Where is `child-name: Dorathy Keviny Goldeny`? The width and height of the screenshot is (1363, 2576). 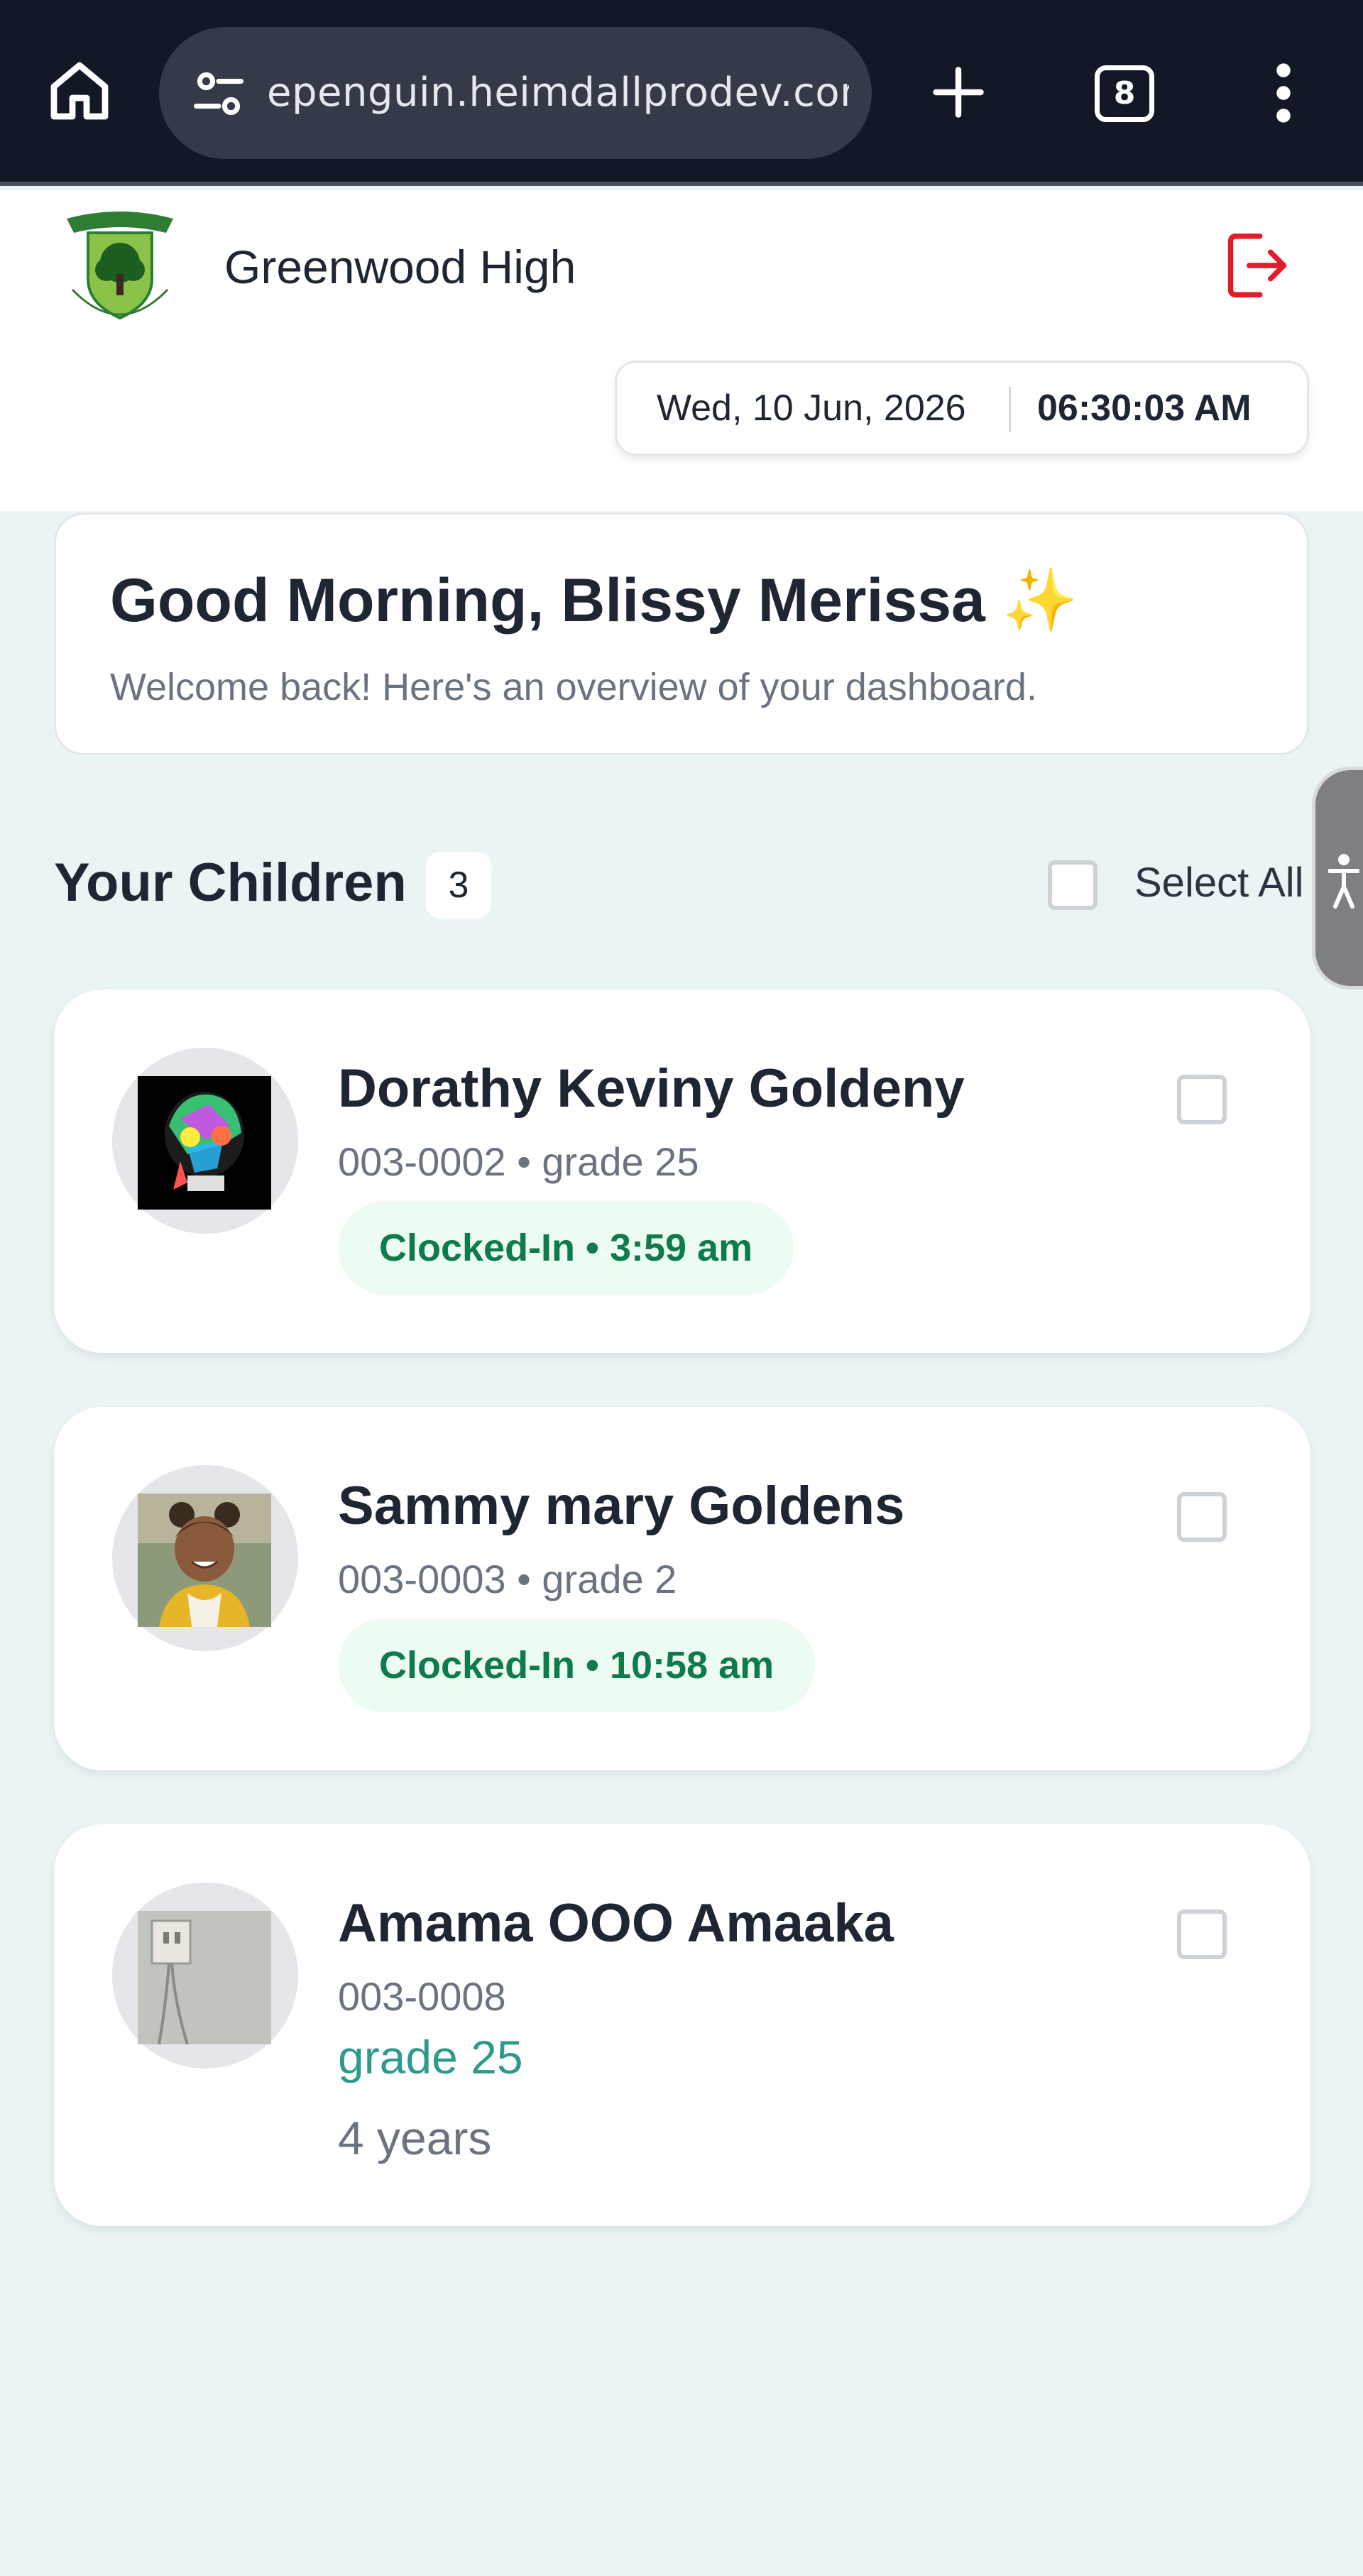
child-name: Dorathy Keviny Goldeny is located at coordinates (651, 1088).